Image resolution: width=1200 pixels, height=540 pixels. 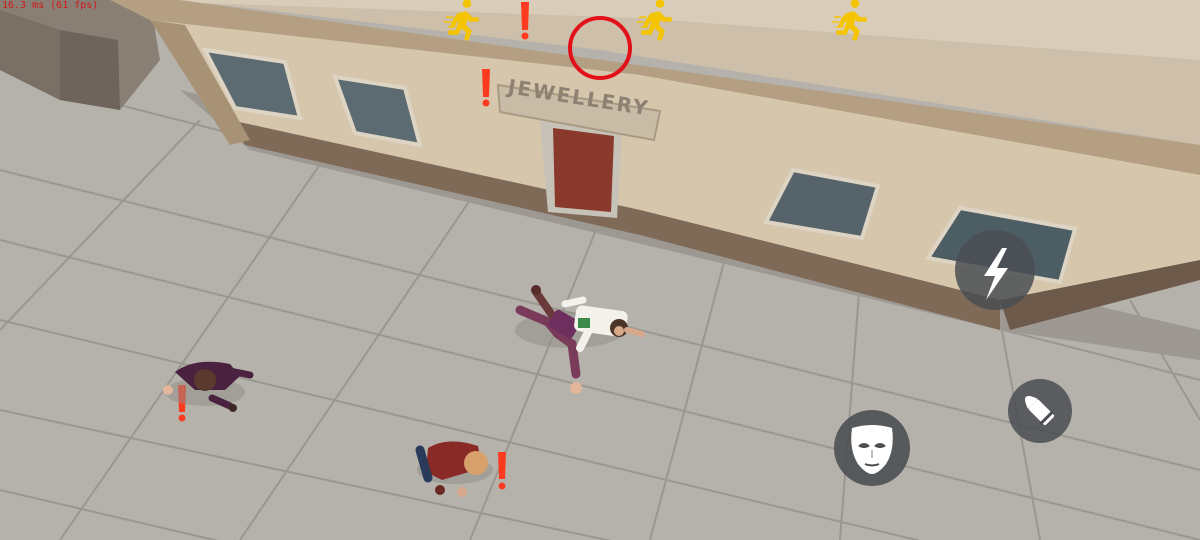 I want to click on sprint-button, so click(x=995, y=270).